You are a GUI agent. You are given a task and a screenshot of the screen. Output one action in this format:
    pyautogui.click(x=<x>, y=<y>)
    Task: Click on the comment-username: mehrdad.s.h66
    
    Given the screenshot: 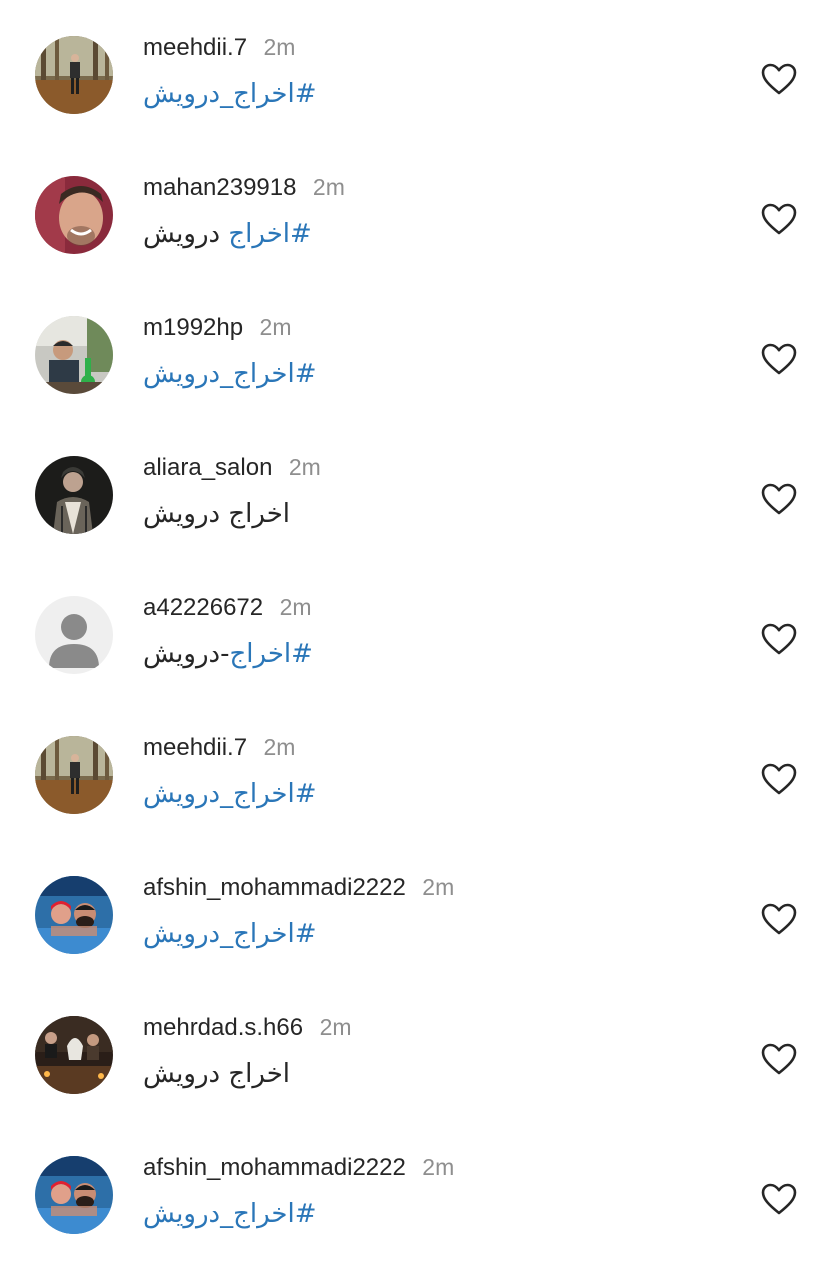 What is the action you would take?
    pyautogui.click(x=223, y=1027)
    